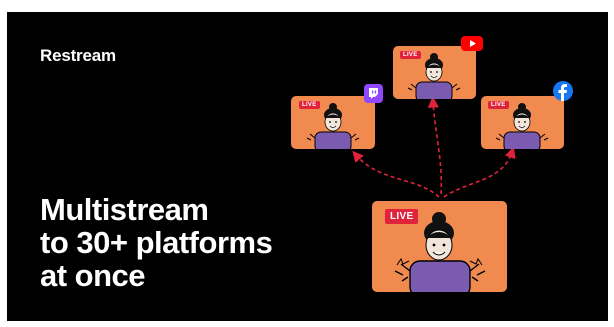 The width and height of the screenshot is (614, 327). I want to click on headline-line-2: to 30+ platforms, so click(156, 242).